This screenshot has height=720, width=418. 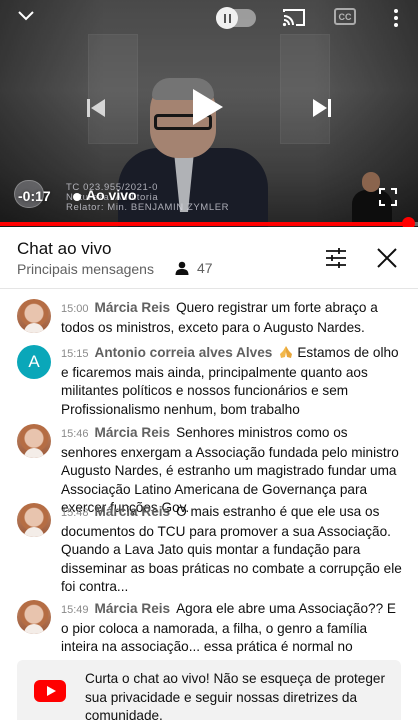 I want to click on cast-button, so click(x=294, y=17).